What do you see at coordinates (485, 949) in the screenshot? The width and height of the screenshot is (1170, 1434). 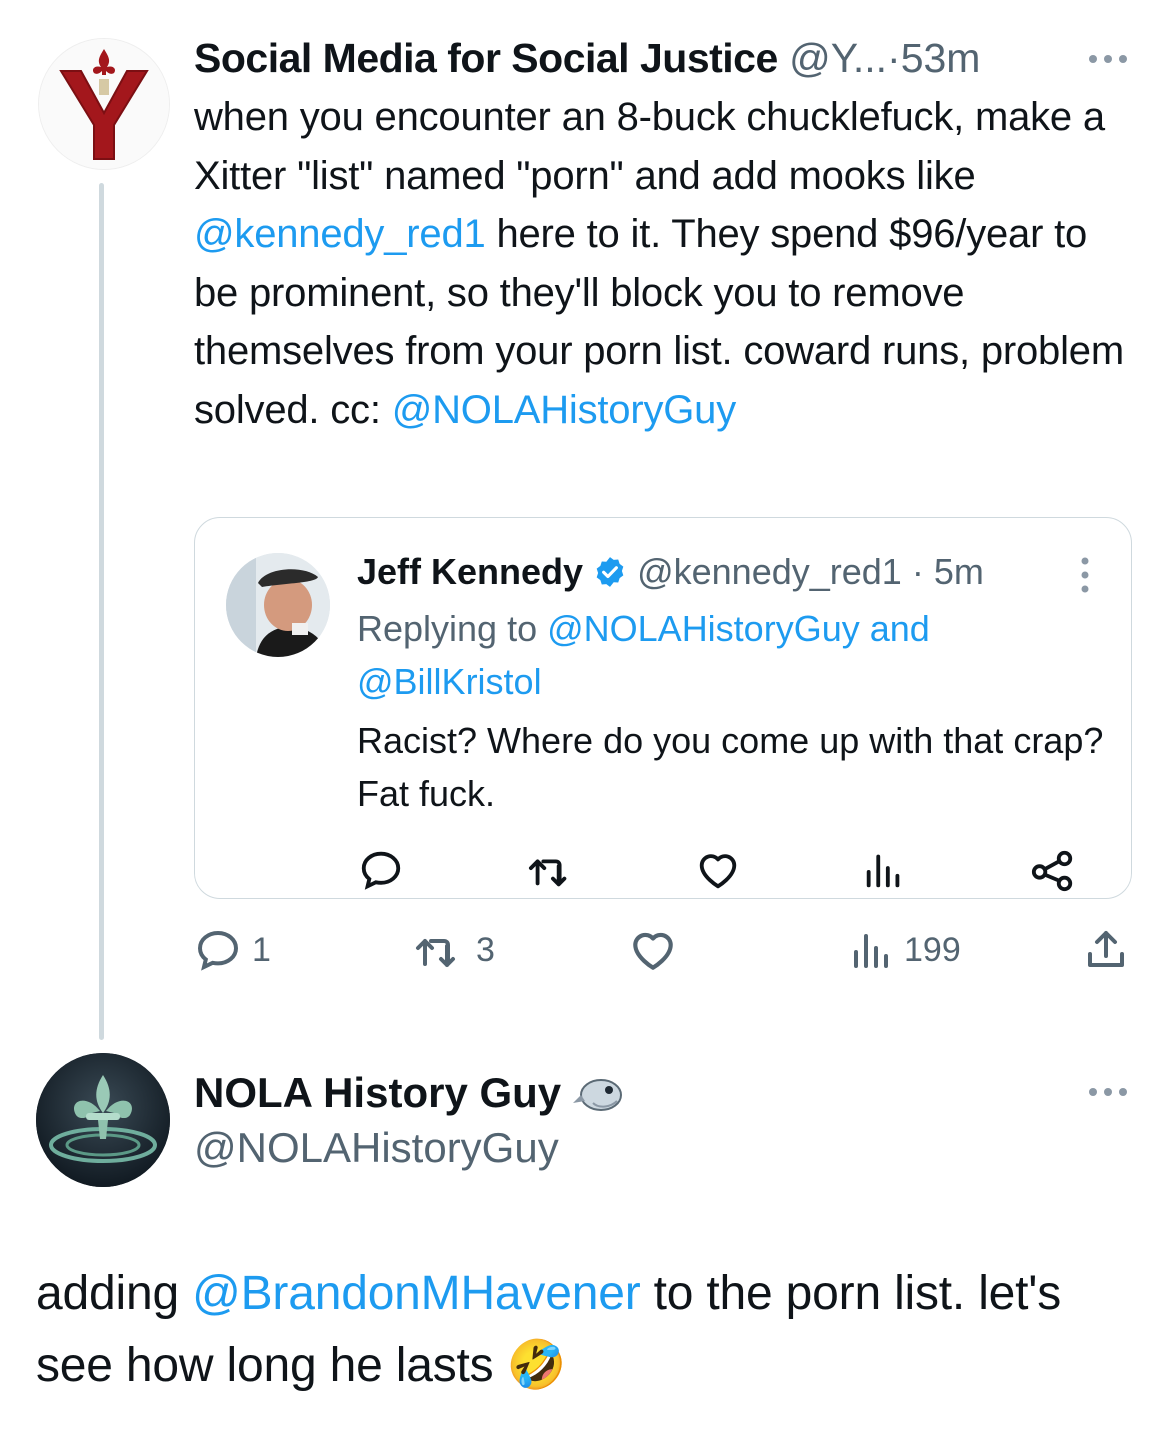 I see `retweet-count: 3` at bounding box center [485, 949].